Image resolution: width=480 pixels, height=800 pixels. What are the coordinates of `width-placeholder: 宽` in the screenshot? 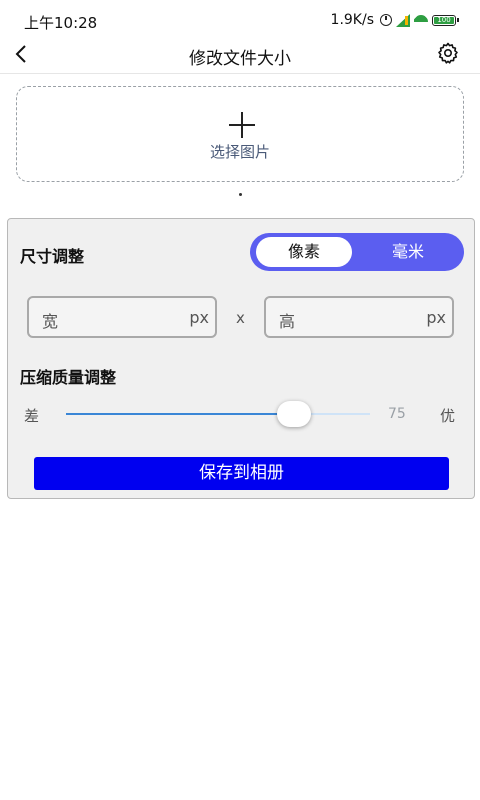 It's located at (50, 321).